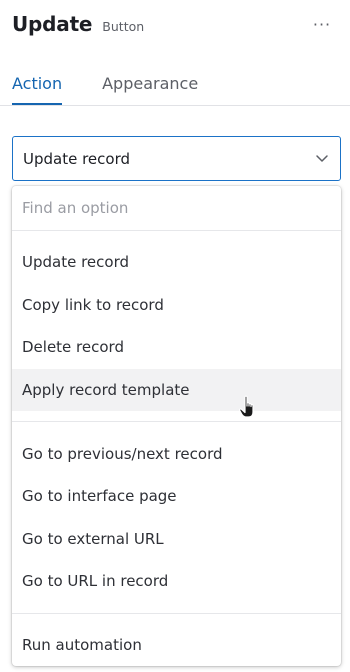 This screenshot has width=350, height=672. Describe the element at coordinates (322, 24) in the screenshot. I see `more-options-button: ···` at that location.